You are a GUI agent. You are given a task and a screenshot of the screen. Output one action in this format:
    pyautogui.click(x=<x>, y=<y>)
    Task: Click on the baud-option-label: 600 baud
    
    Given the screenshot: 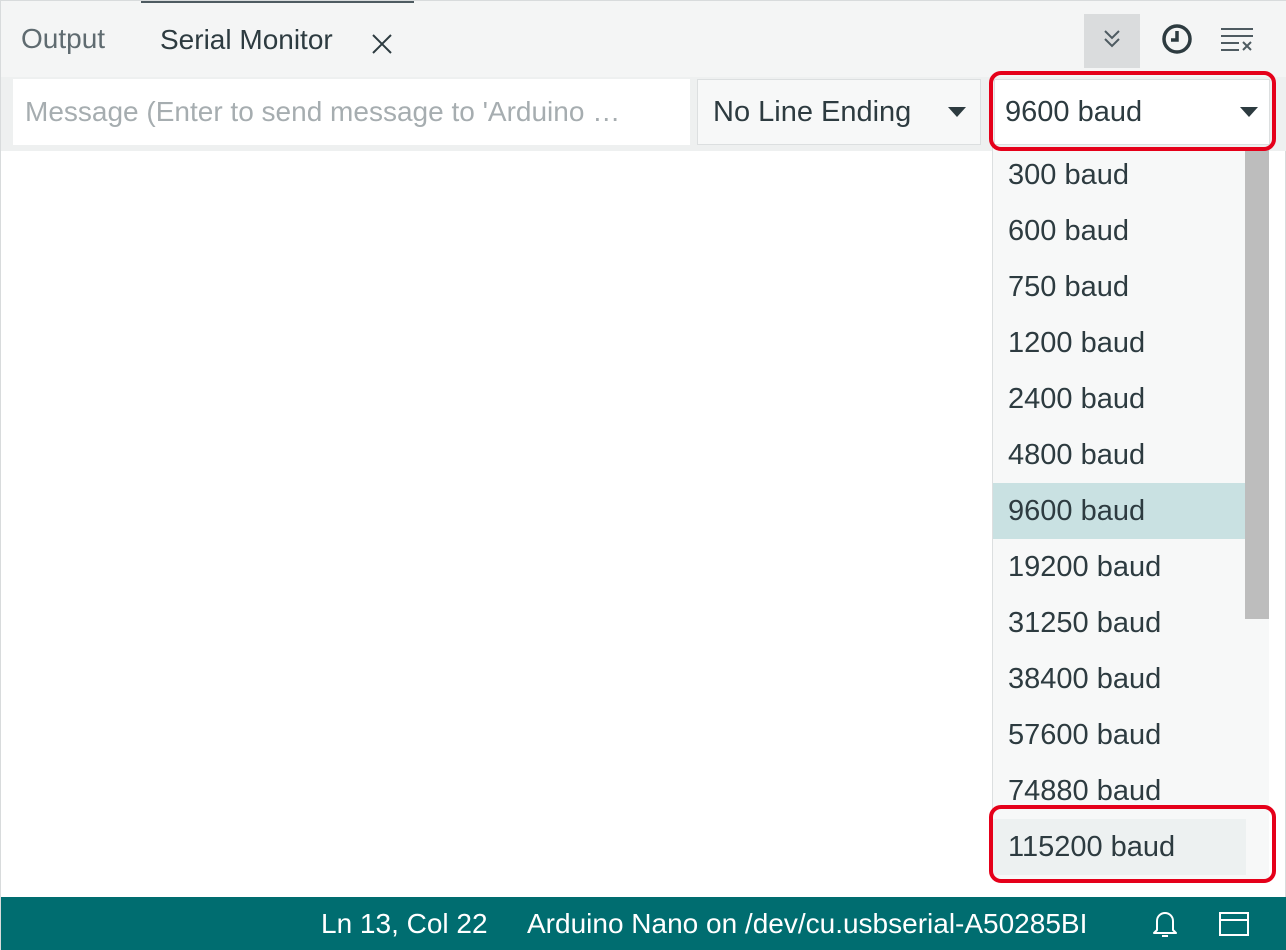 What is the action you would take?
    pyautogui.click(x=1068, y=230)
    